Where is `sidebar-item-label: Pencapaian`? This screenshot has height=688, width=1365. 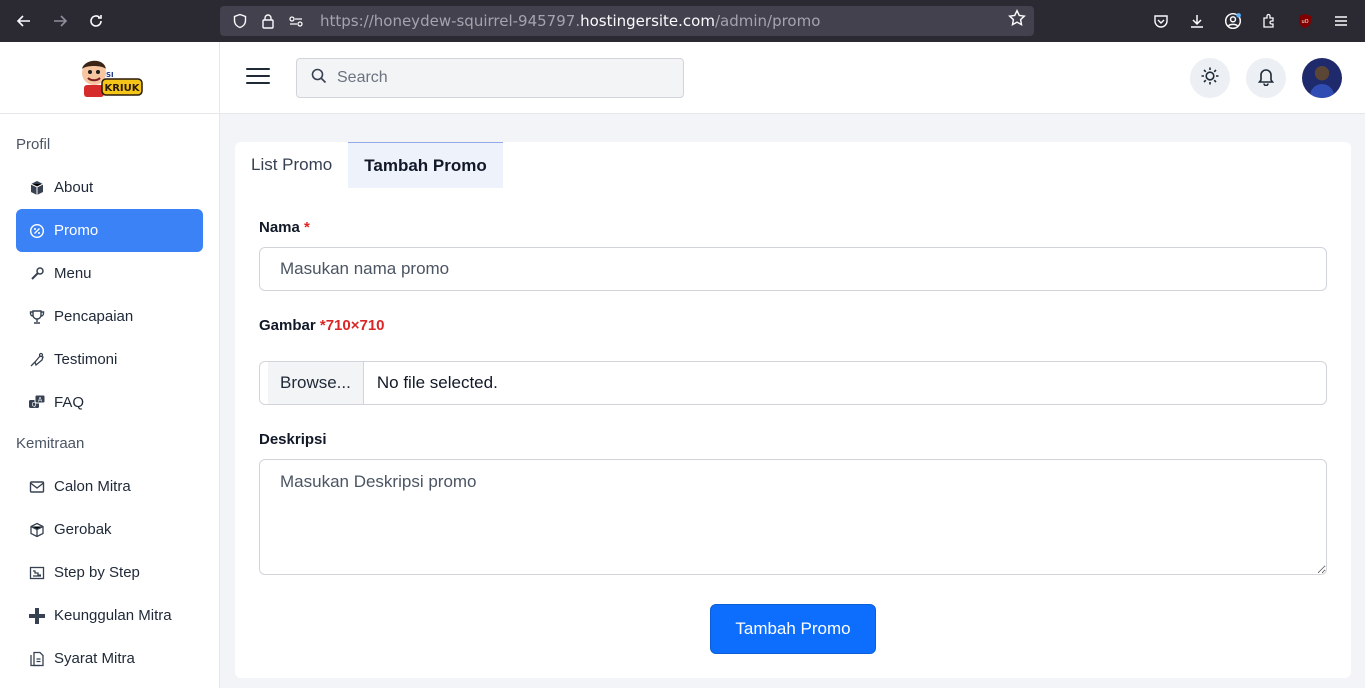 sidebar-item-label: Pencapaian is located at coordinates (94, 316).